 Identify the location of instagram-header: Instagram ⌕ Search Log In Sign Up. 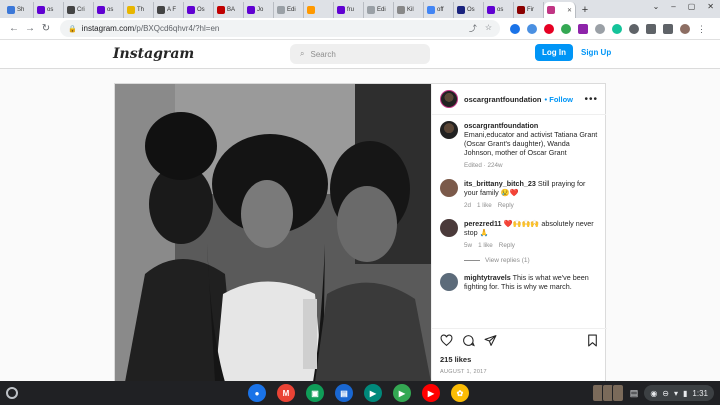
(360, 54).